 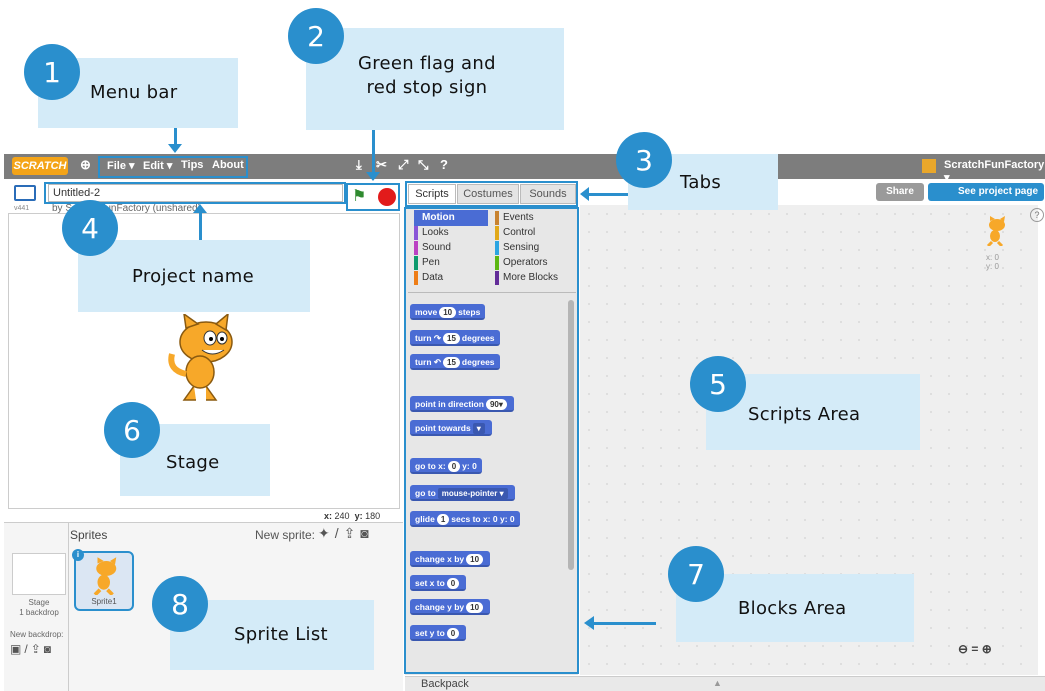 What do you see at coordinates (804, 414) in the screenshot?
I see `callout-5-label: Scripts Area` at bounding box center [804, 414].